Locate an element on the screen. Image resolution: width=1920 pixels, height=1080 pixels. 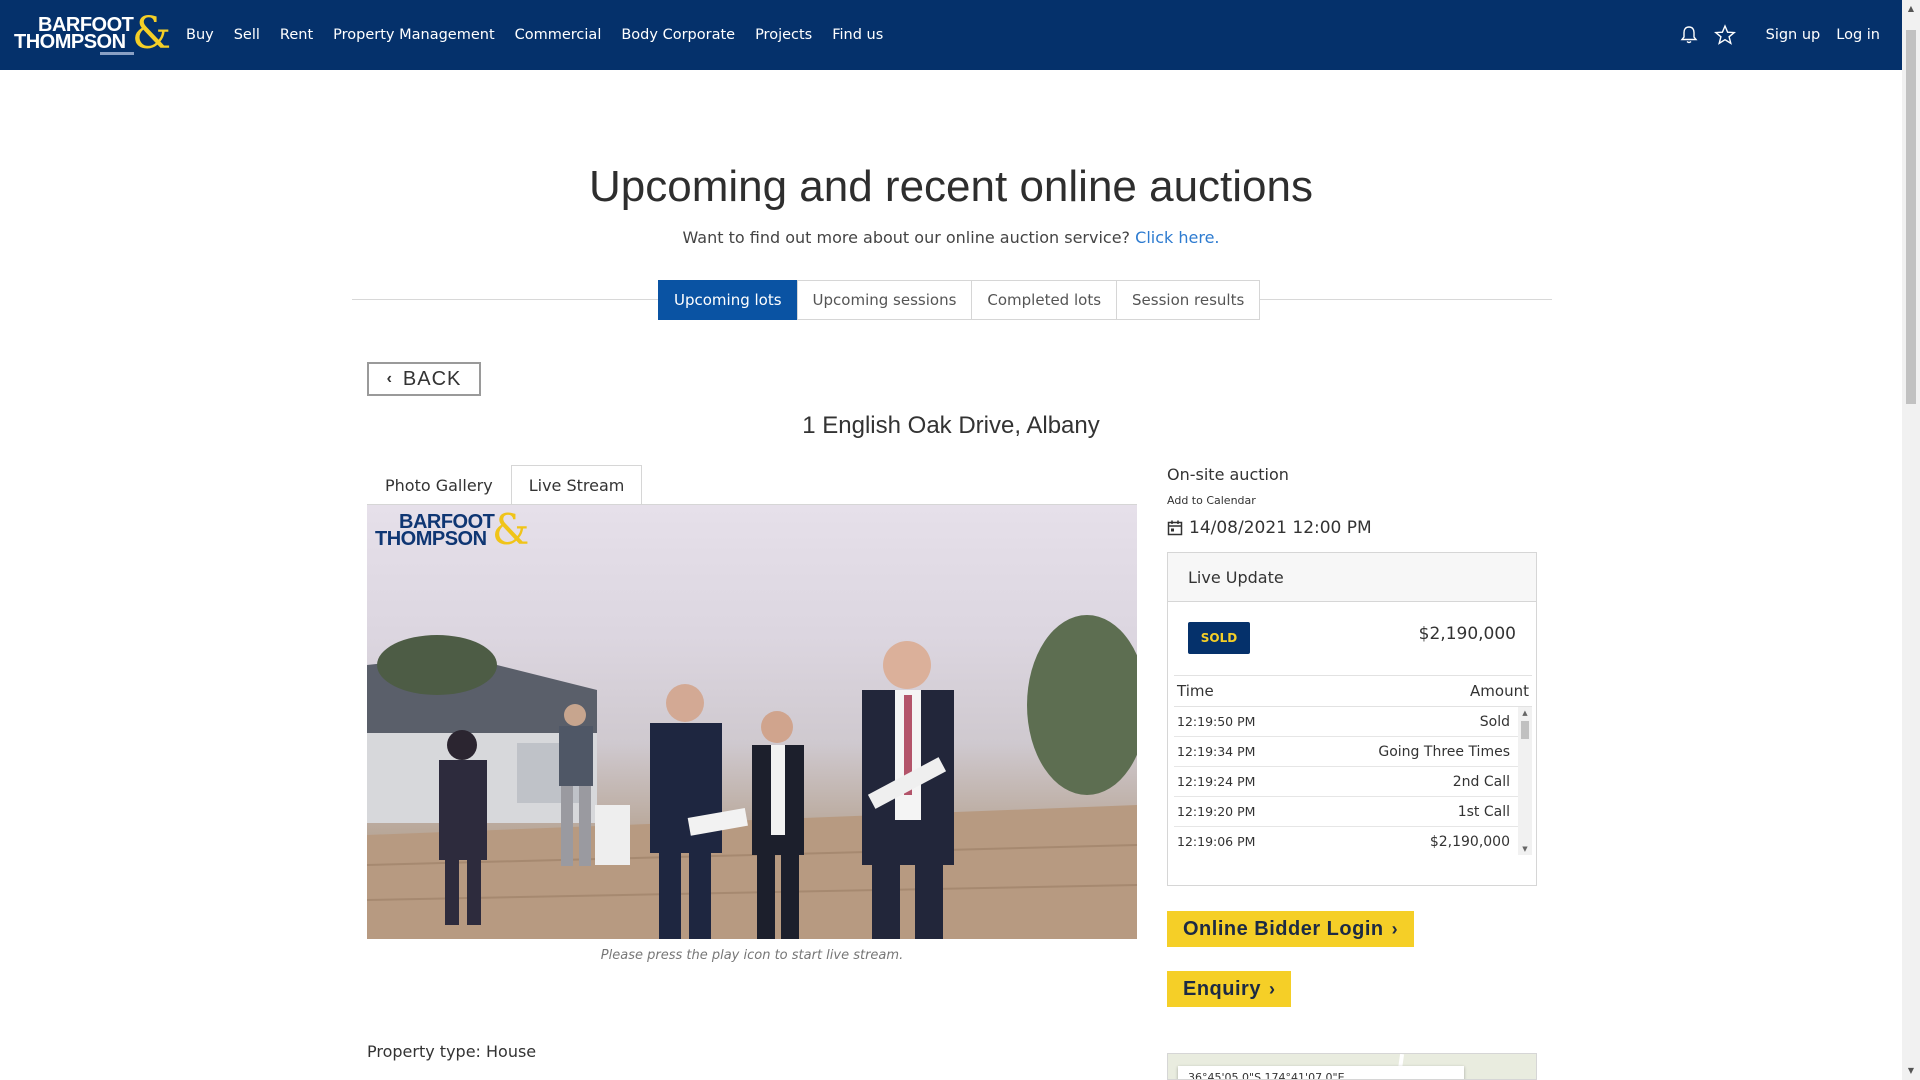
nav-sell: Sell is located at coordinates (247, 35).